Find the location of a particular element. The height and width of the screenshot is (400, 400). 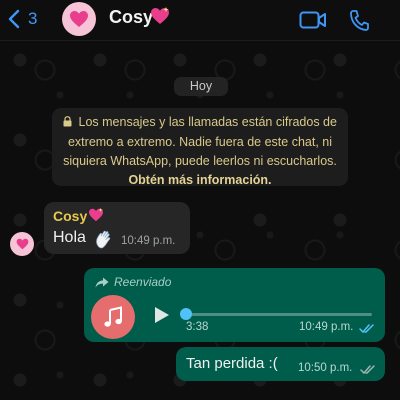

chat-header: 3 Cosy is located at coordinates (200, 20).